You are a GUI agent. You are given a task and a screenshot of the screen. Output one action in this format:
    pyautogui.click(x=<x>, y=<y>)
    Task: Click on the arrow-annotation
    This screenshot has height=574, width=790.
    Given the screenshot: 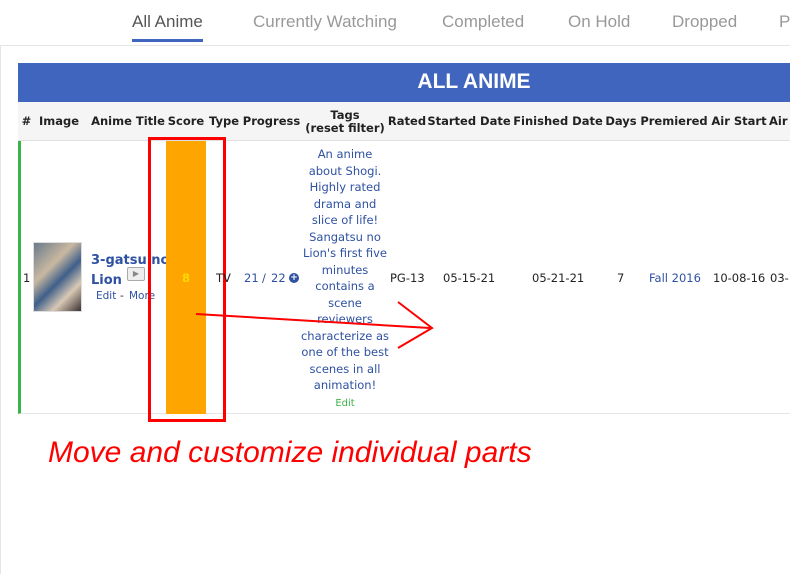 What is the action you would take?
    pyautogui.click(x=314, y=325)
    